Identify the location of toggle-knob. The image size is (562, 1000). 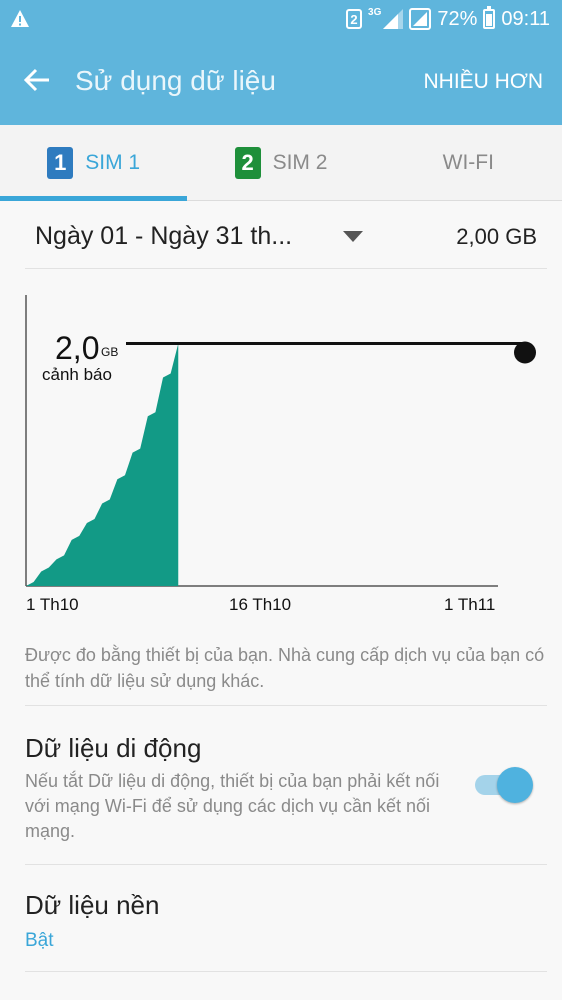
(515, 785).